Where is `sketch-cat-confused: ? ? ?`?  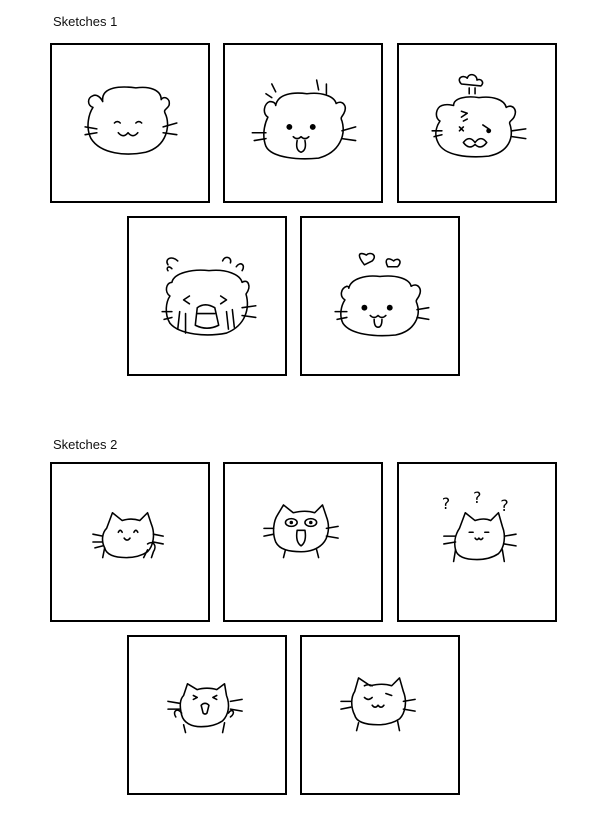
sketch-cat-confused: ? ? ? is located at coordinates (477, 542).